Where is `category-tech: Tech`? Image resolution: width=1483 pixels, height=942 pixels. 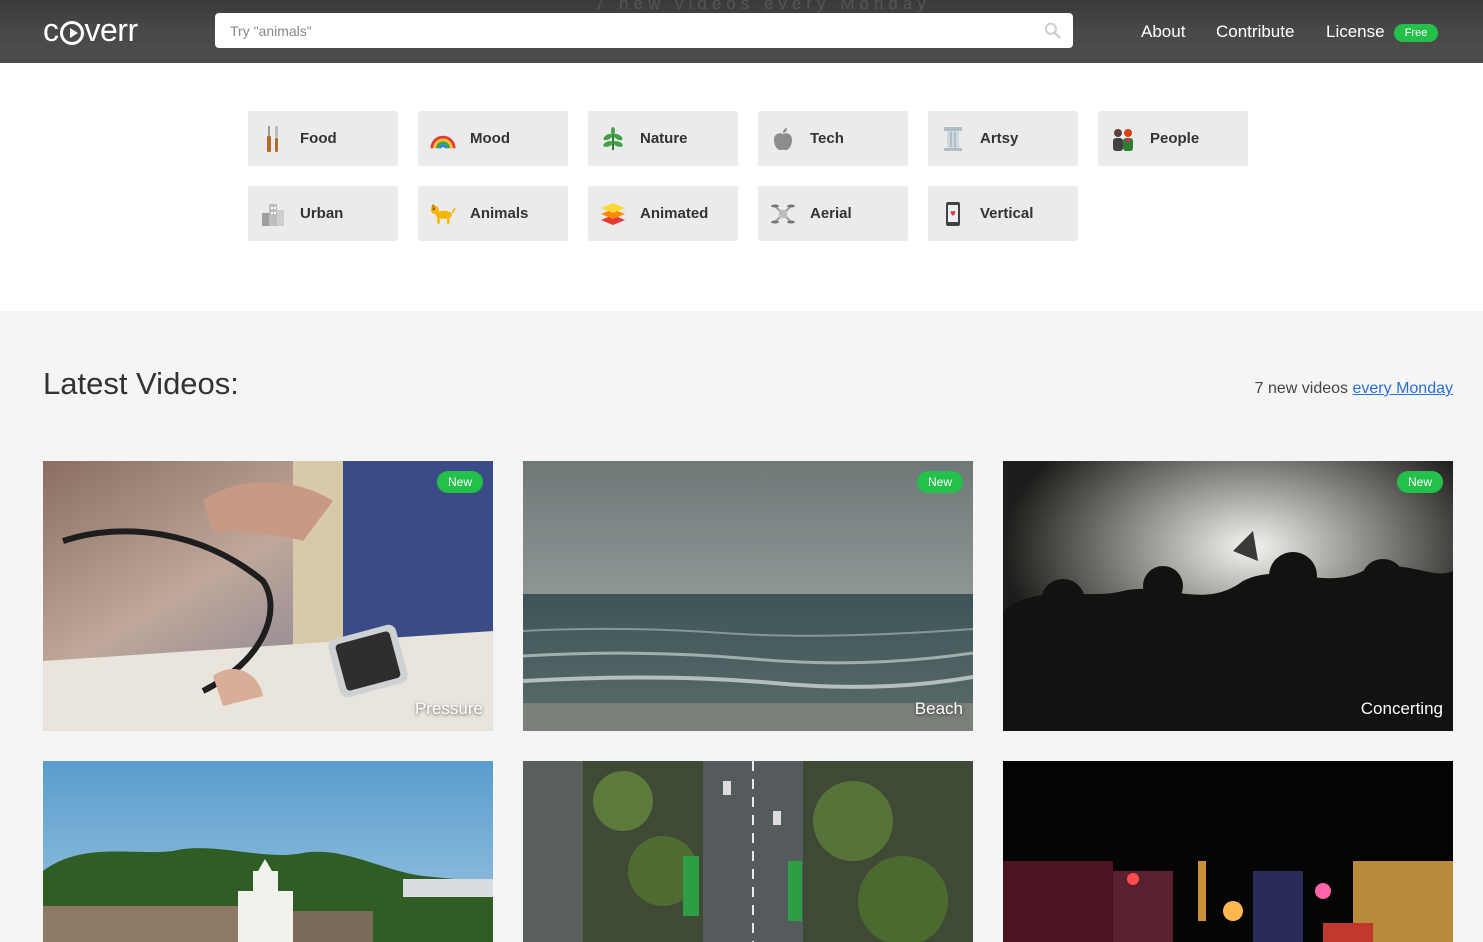
category-tech: Tech is located at coordinates (833, 138).